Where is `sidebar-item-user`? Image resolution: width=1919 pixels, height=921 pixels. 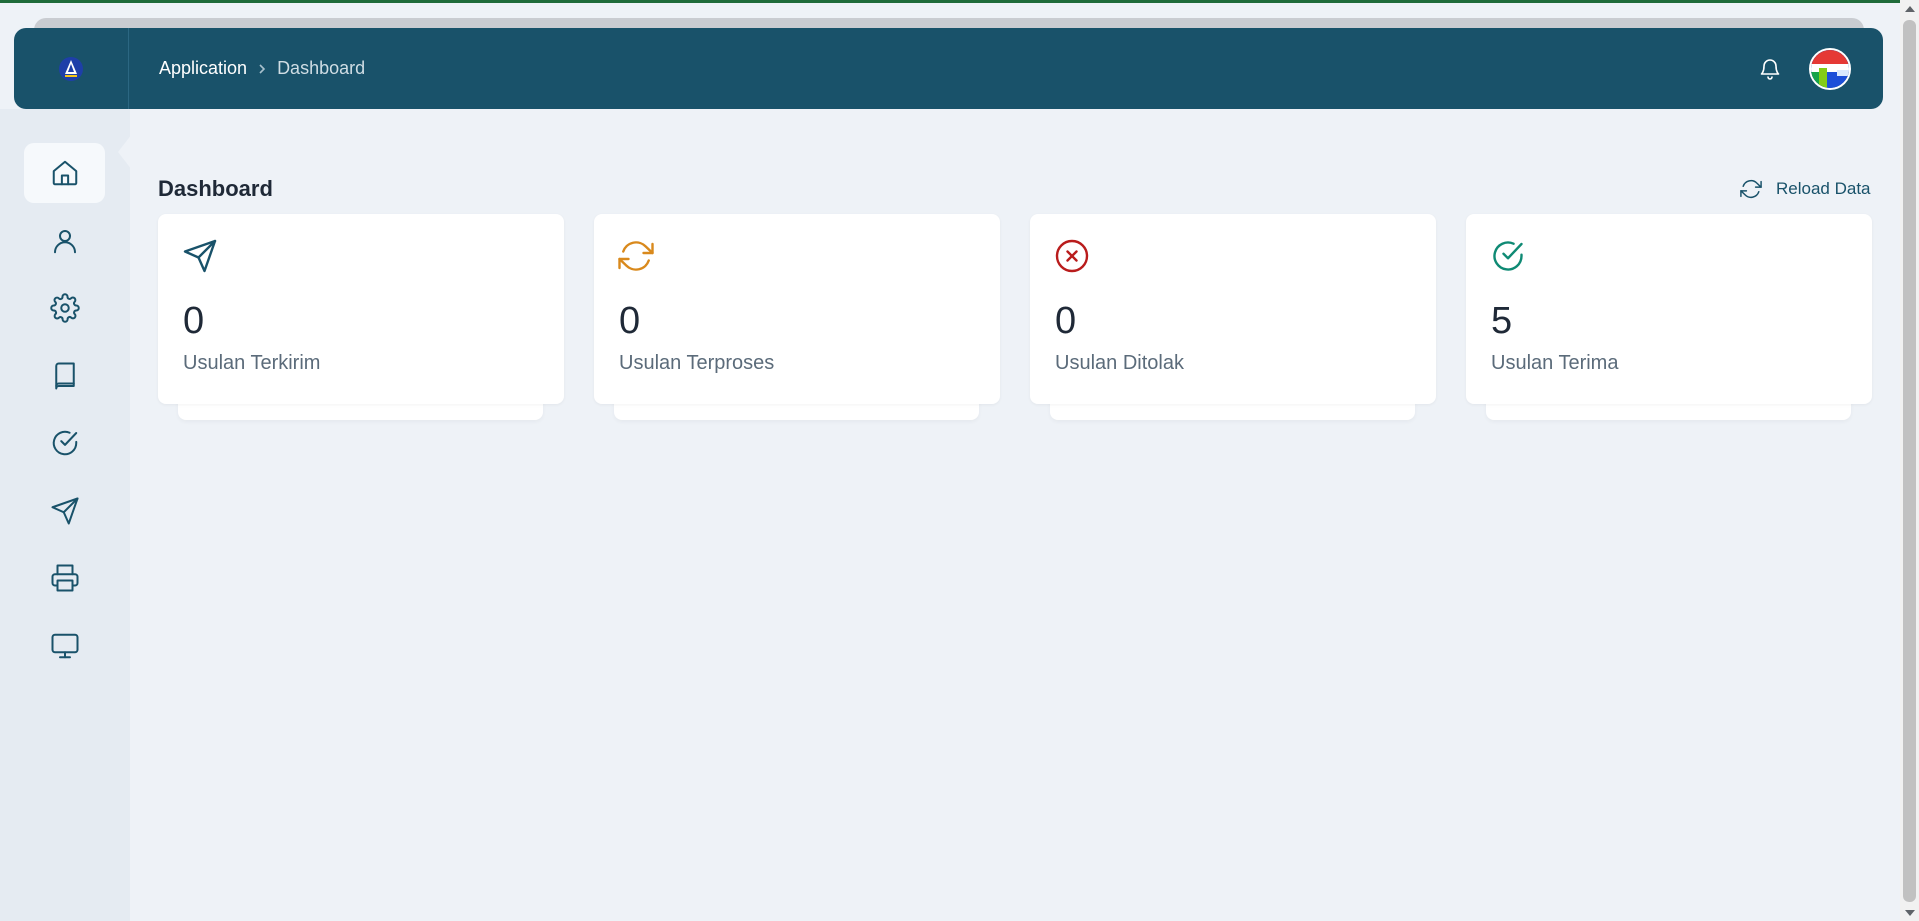 sidebar-item-user is located at coordinates (64, 241).